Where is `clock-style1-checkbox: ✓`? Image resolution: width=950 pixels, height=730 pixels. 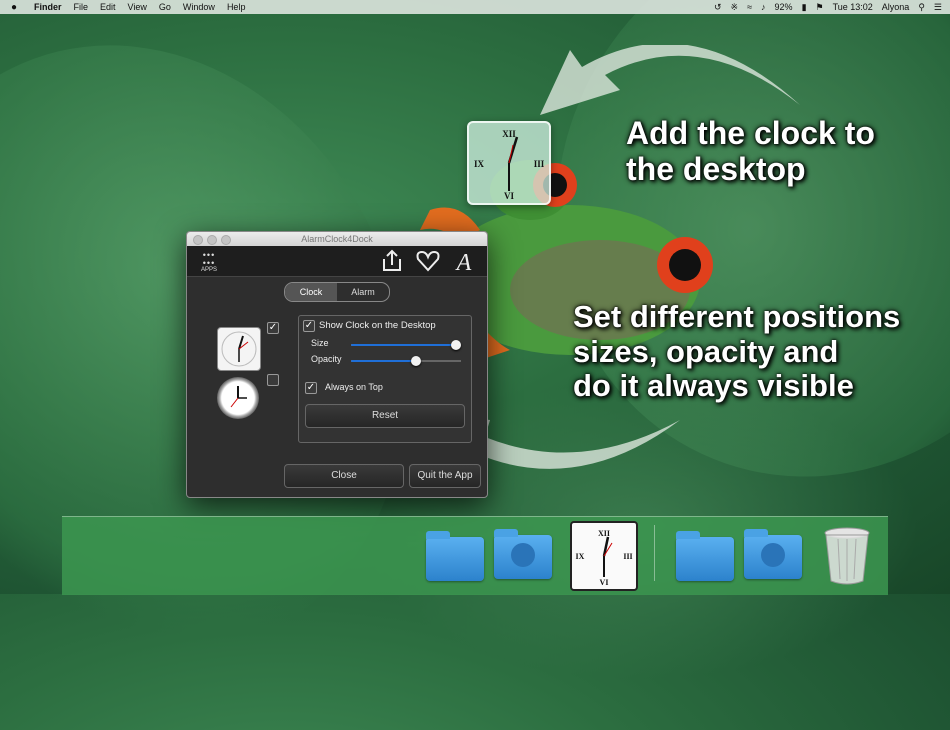 clock-style1-checkbox: ✓ is located at coordinates (273, 328).